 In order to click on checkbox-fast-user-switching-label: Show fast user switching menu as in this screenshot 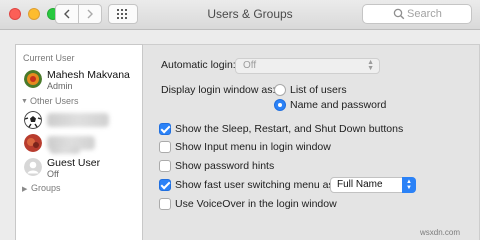, I will do `click(254, 185)`.